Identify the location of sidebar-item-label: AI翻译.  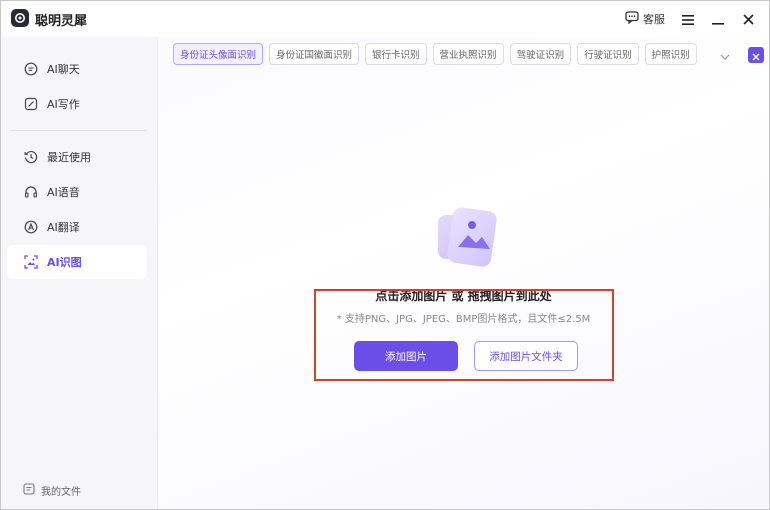
(63, 227).